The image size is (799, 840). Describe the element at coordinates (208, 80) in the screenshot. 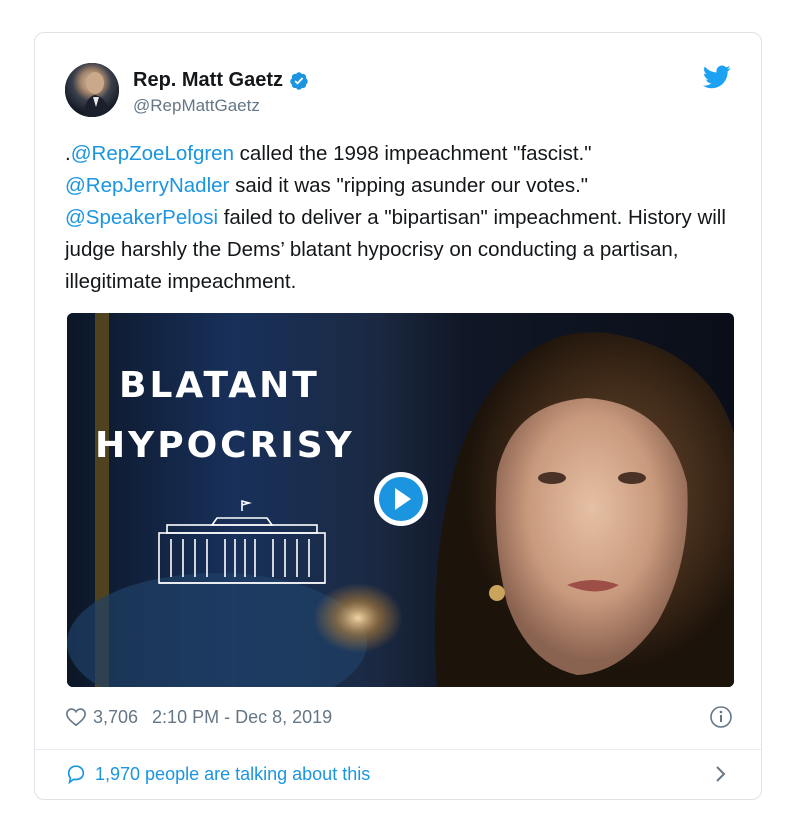

I see `display-name: Rep. Matt Gaetz` at that location.